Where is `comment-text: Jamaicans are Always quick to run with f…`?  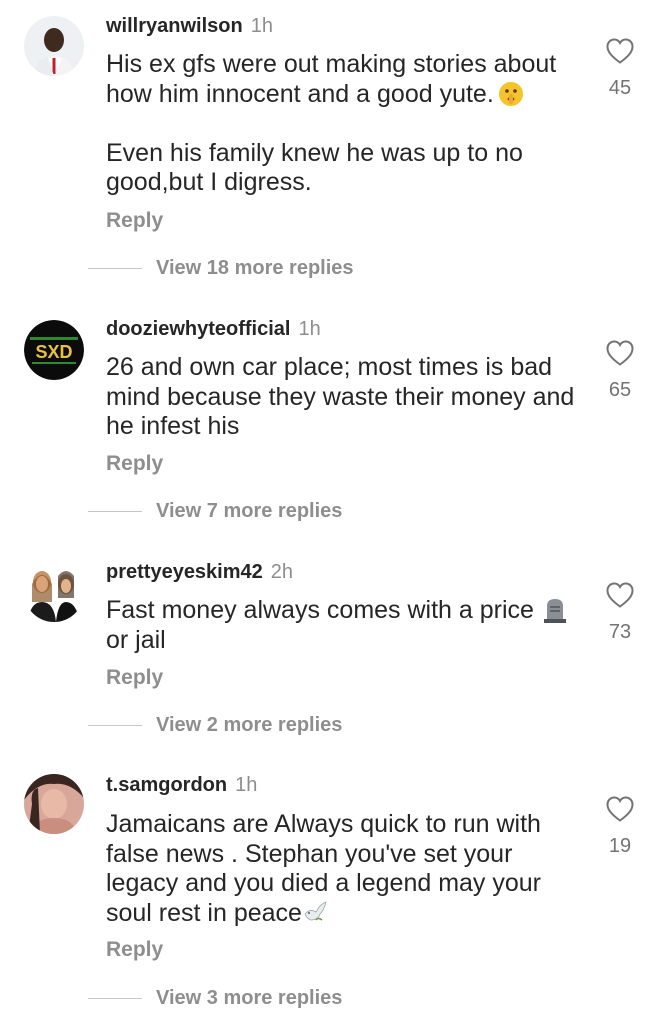 comment-text: Jamaicans are Always quick to run with f… is located at coordinates (324, 868).